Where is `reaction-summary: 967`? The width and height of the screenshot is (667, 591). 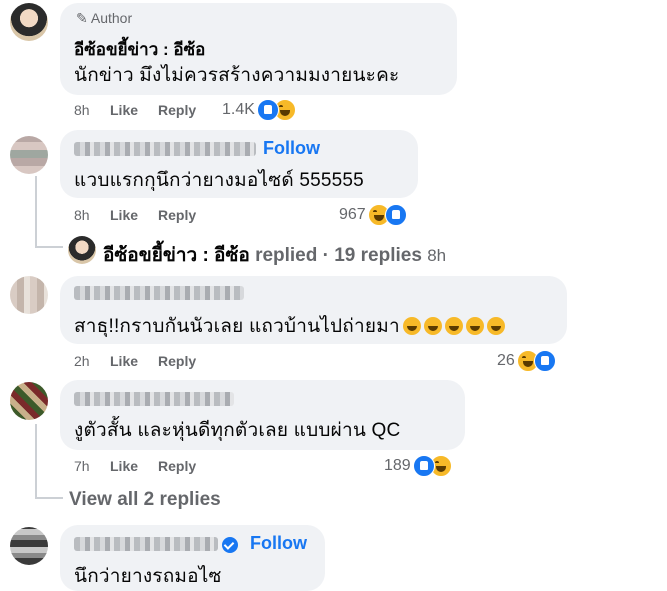 reaction-summary: 967 is located at coordinates (373, 215).